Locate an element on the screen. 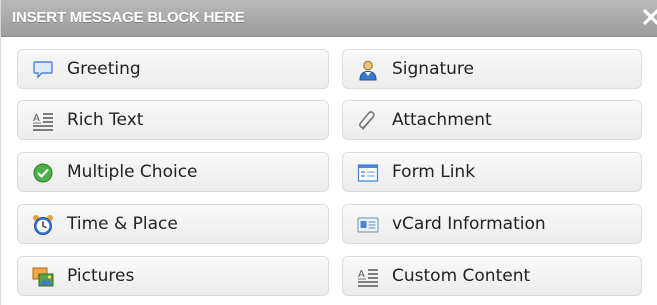  pictures-button: Pictures is located at coordinates (173, 276).